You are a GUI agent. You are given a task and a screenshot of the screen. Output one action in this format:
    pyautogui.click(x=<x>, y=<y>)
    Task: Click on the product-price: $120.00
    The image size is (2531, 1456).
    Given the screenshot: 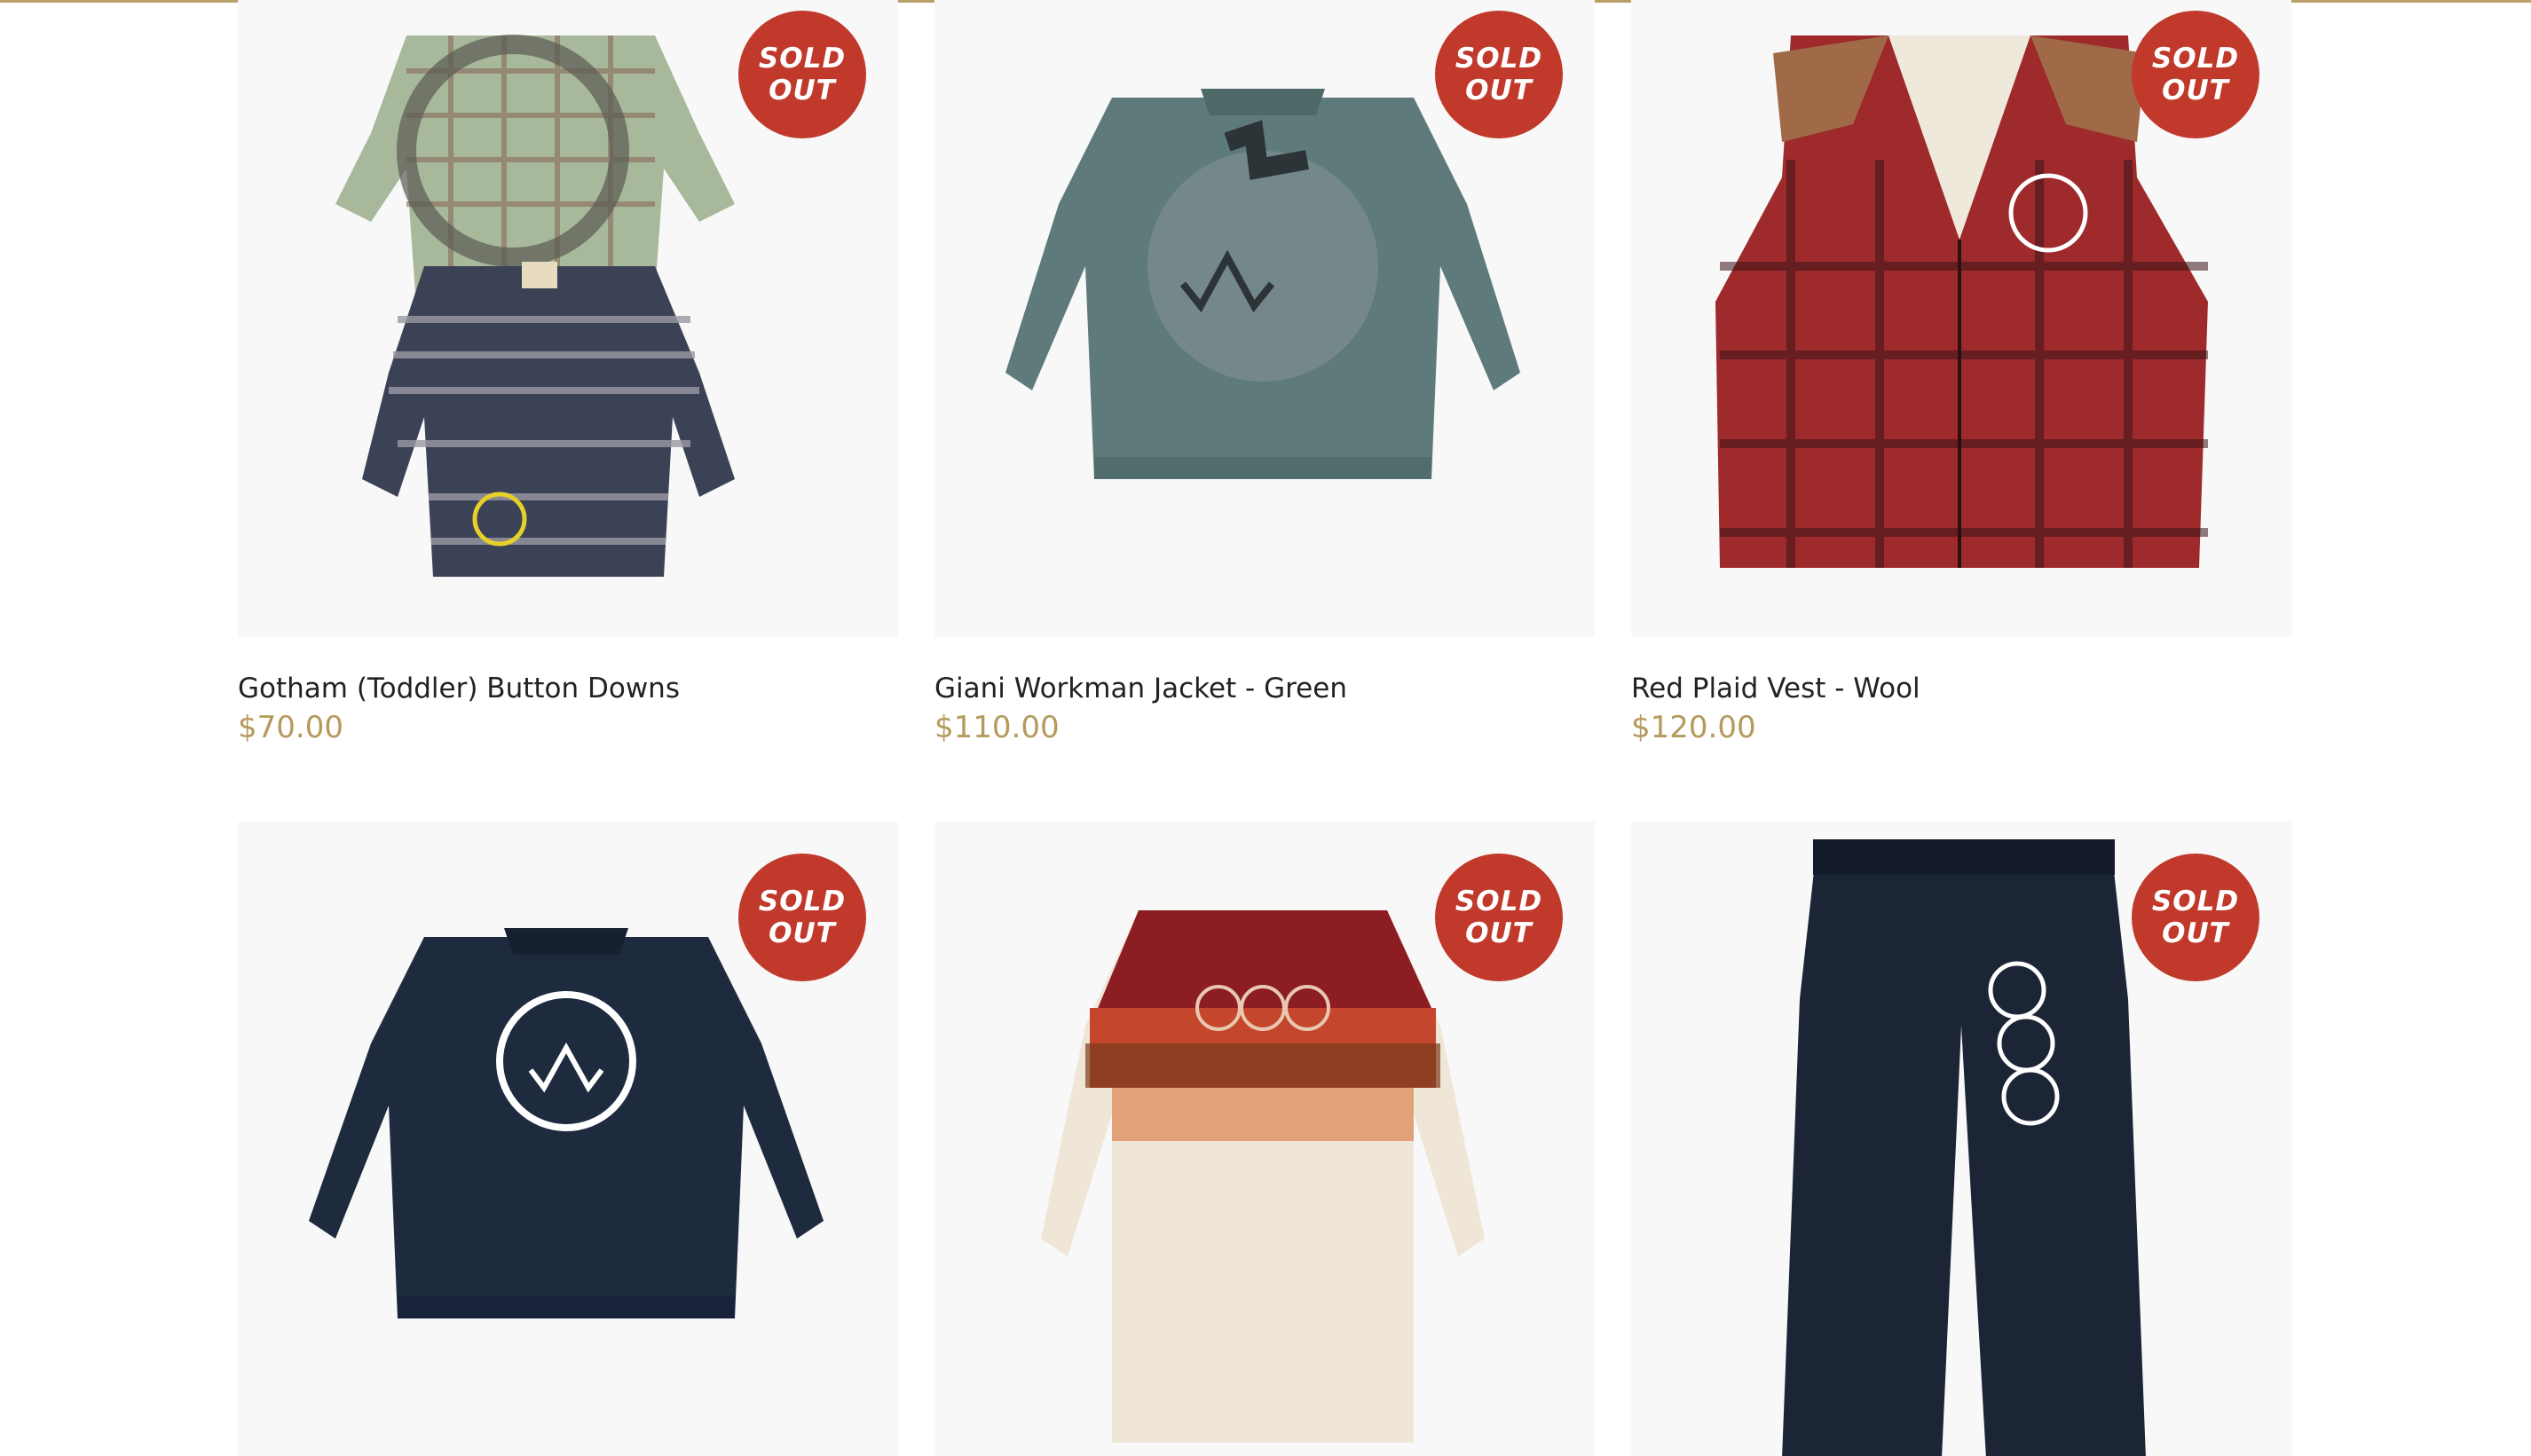 What is the action you would take?
    pyautogui.click(x=1693, y=727)
    